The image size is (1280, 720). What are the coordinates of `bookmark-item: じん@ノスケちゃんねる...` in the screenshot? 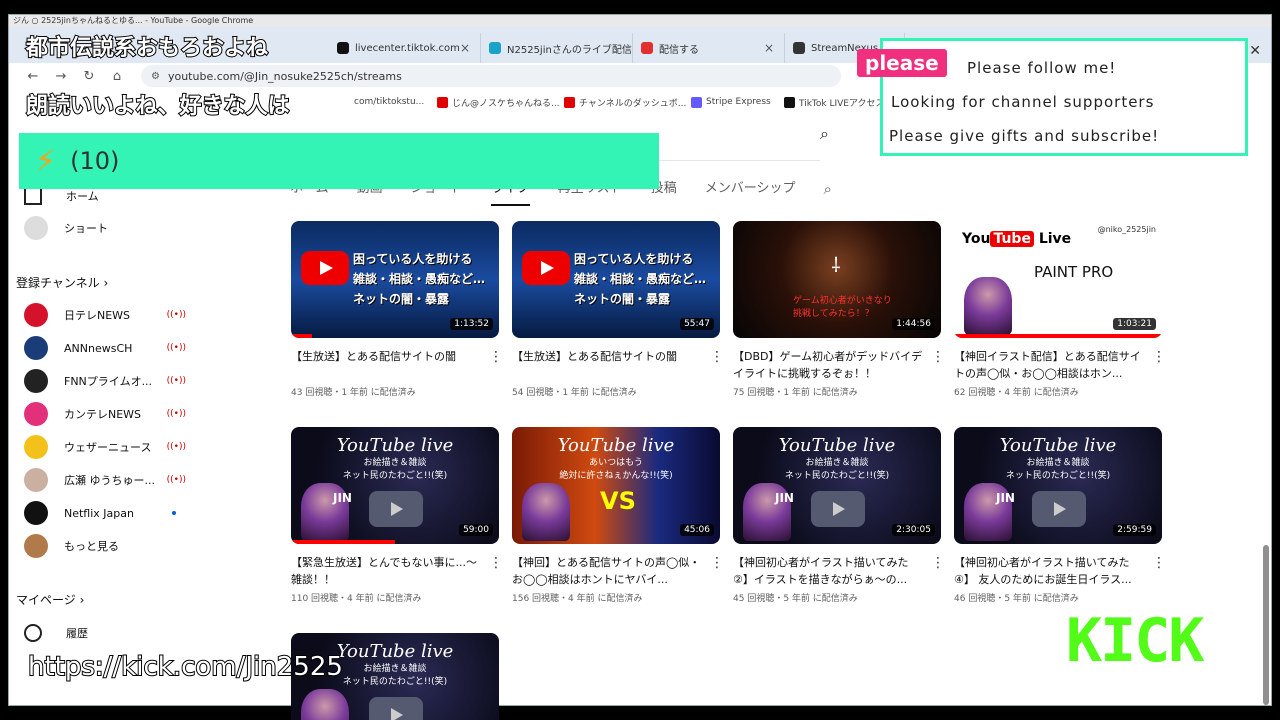 It's located at (498, 102).